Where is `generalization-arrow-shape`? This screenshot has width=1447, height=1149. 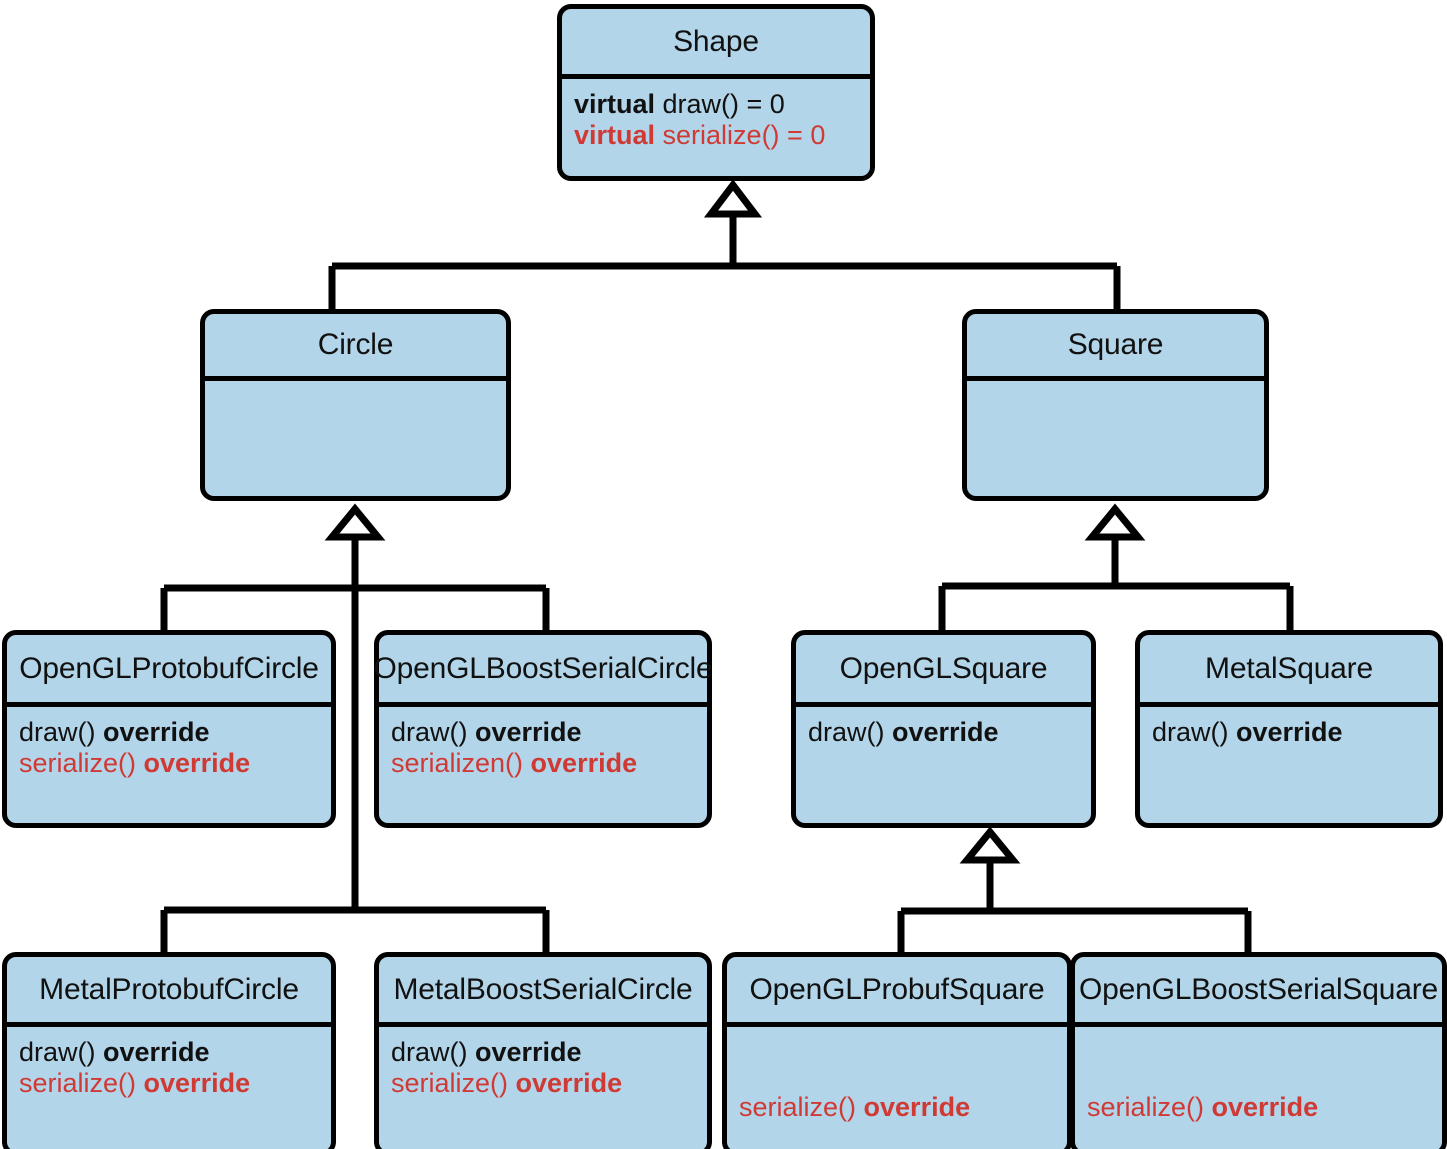 generalization-arrow-shape is located at coordinates (733, 198).